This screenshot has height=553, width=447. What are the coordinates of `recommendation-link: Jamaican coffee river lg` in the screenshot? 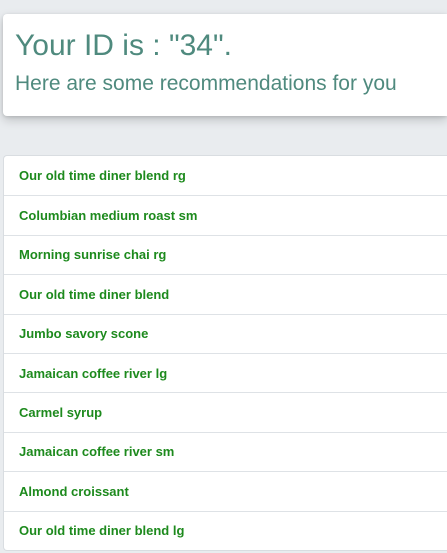 It's located at (93, 373).